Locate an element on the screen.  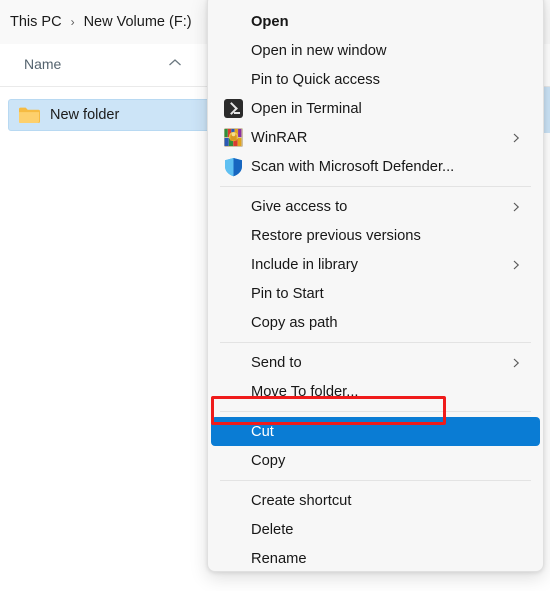
menu-item-label: Create shortcut is located at coordinates (301, 500).